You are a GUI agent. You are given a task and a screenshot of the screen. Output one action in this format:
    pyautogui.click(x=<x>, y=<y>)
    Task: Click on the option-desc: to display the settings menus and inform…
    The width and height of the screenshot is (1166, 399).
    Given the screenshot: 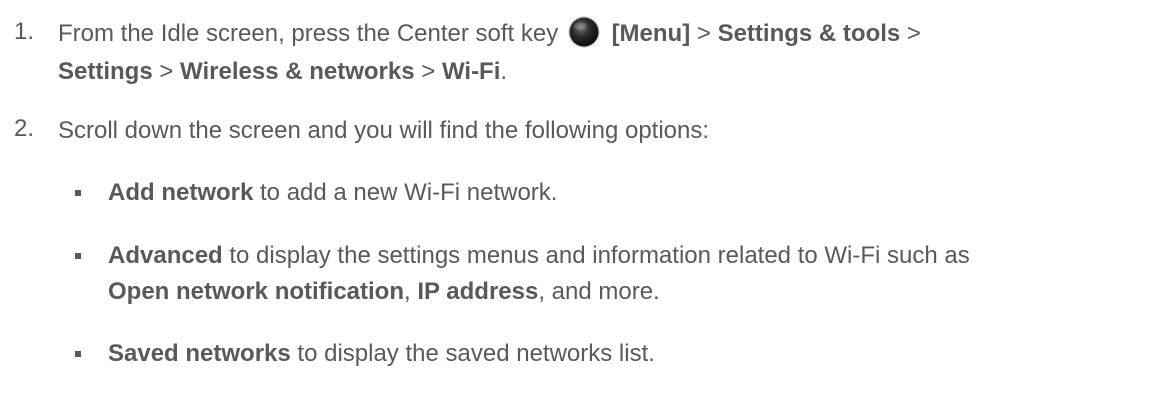 What is the action you would take?
    pyautogui.click(x=596, y=255)
    